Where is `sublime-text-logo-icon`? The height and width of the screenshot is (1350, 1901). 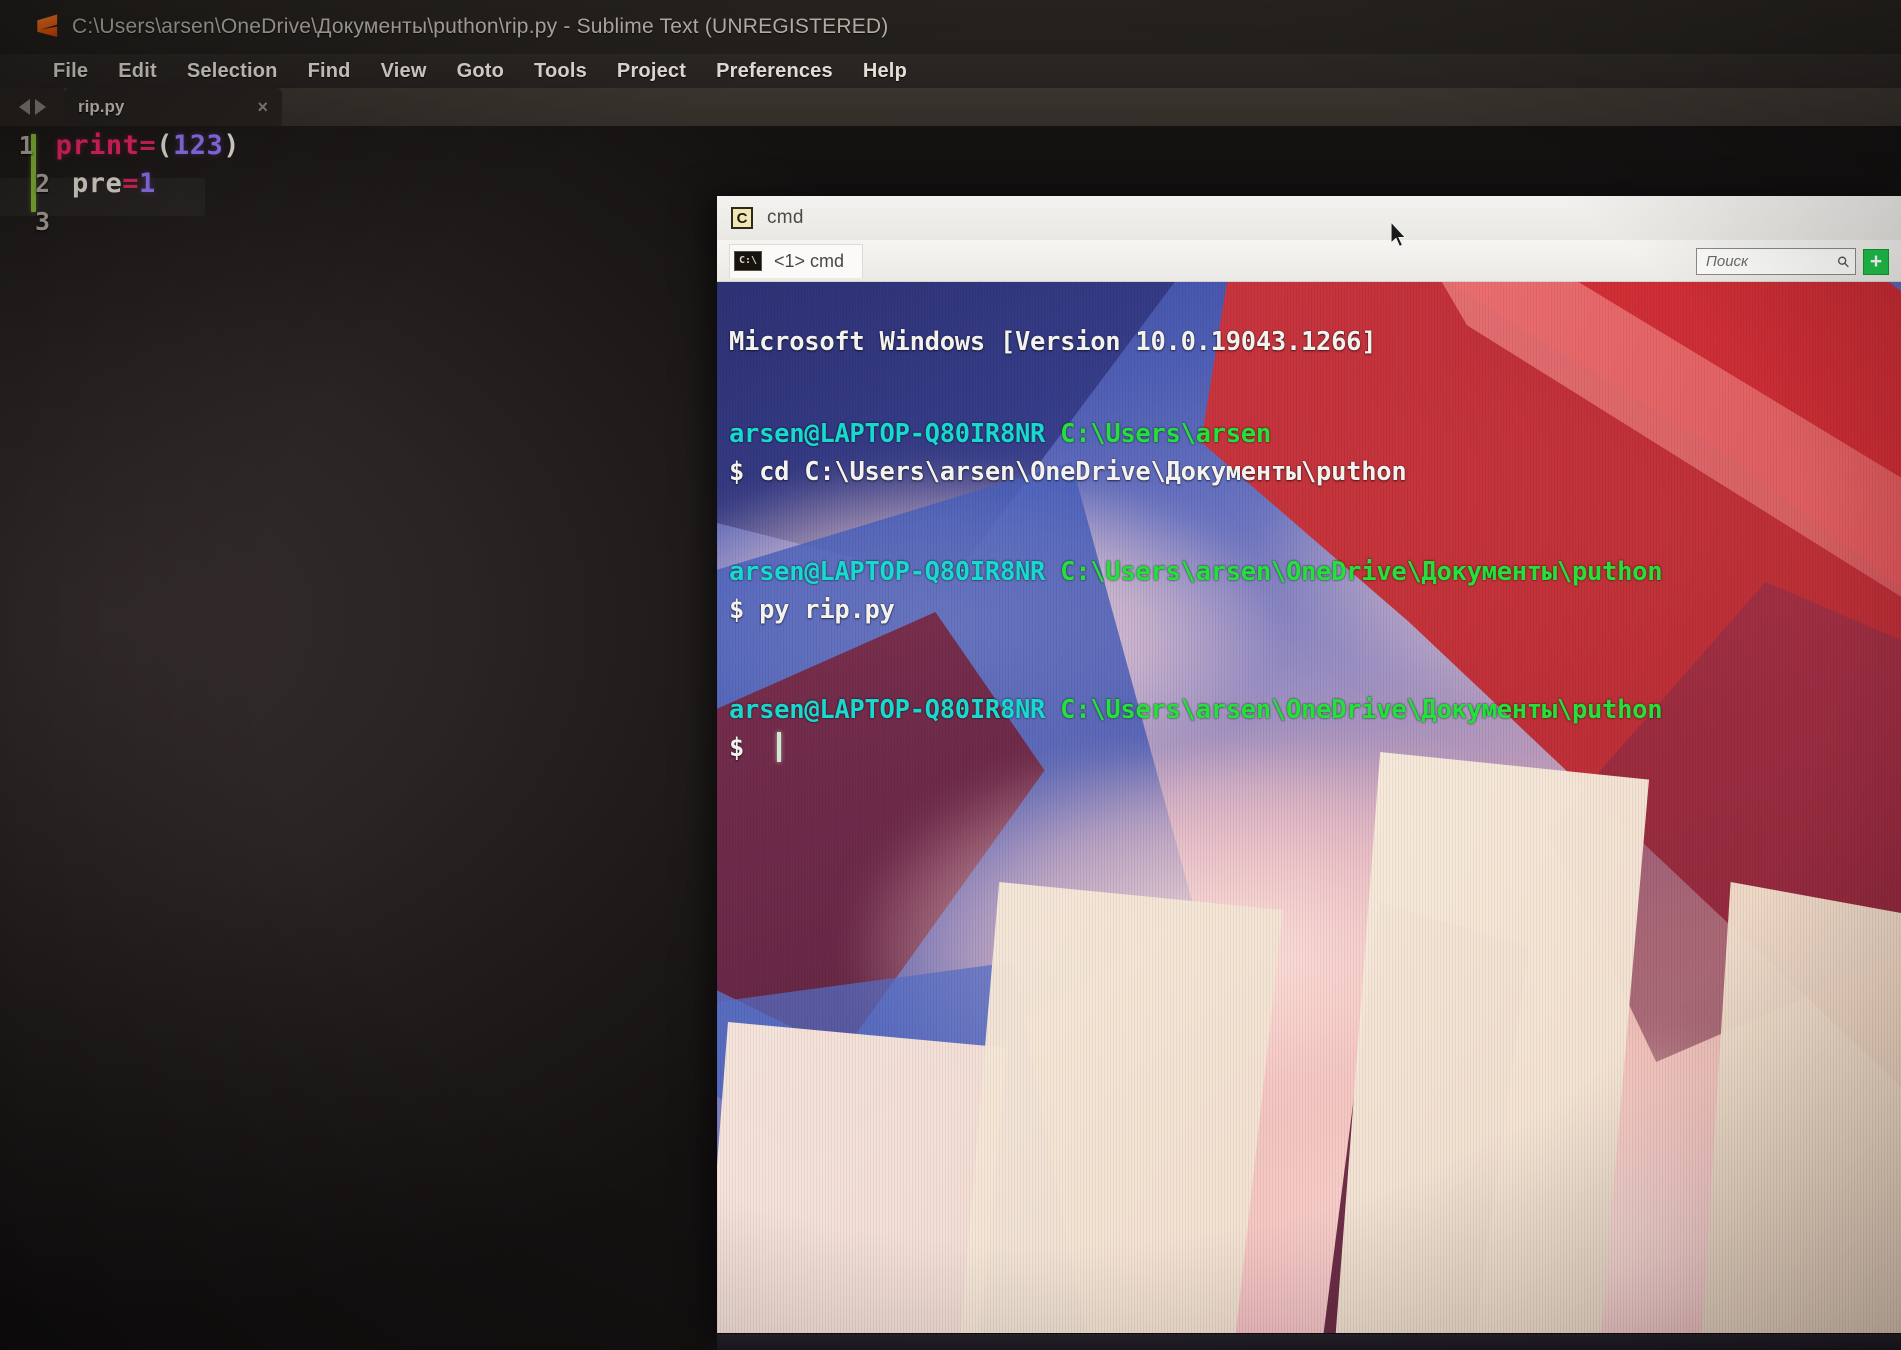
sublime-text-logo-icon is located at coordinates (47, 26).